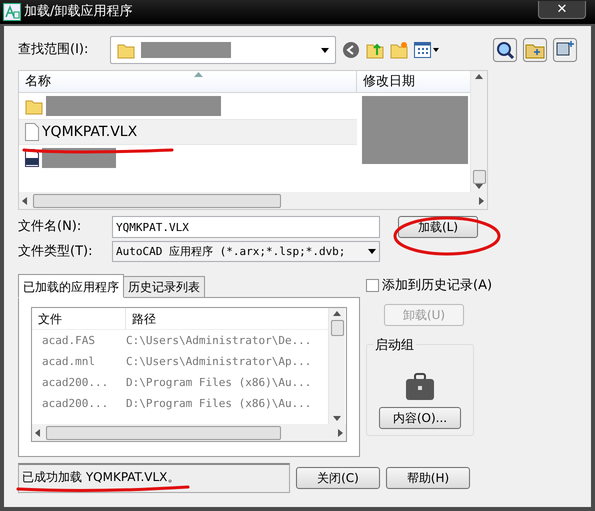 The width and height of the screenshot is (595, 511). What do you see at coordinates (198, 74) in the screenshot?
I see `sort-caret-icon` at bounding box center [198, 74].